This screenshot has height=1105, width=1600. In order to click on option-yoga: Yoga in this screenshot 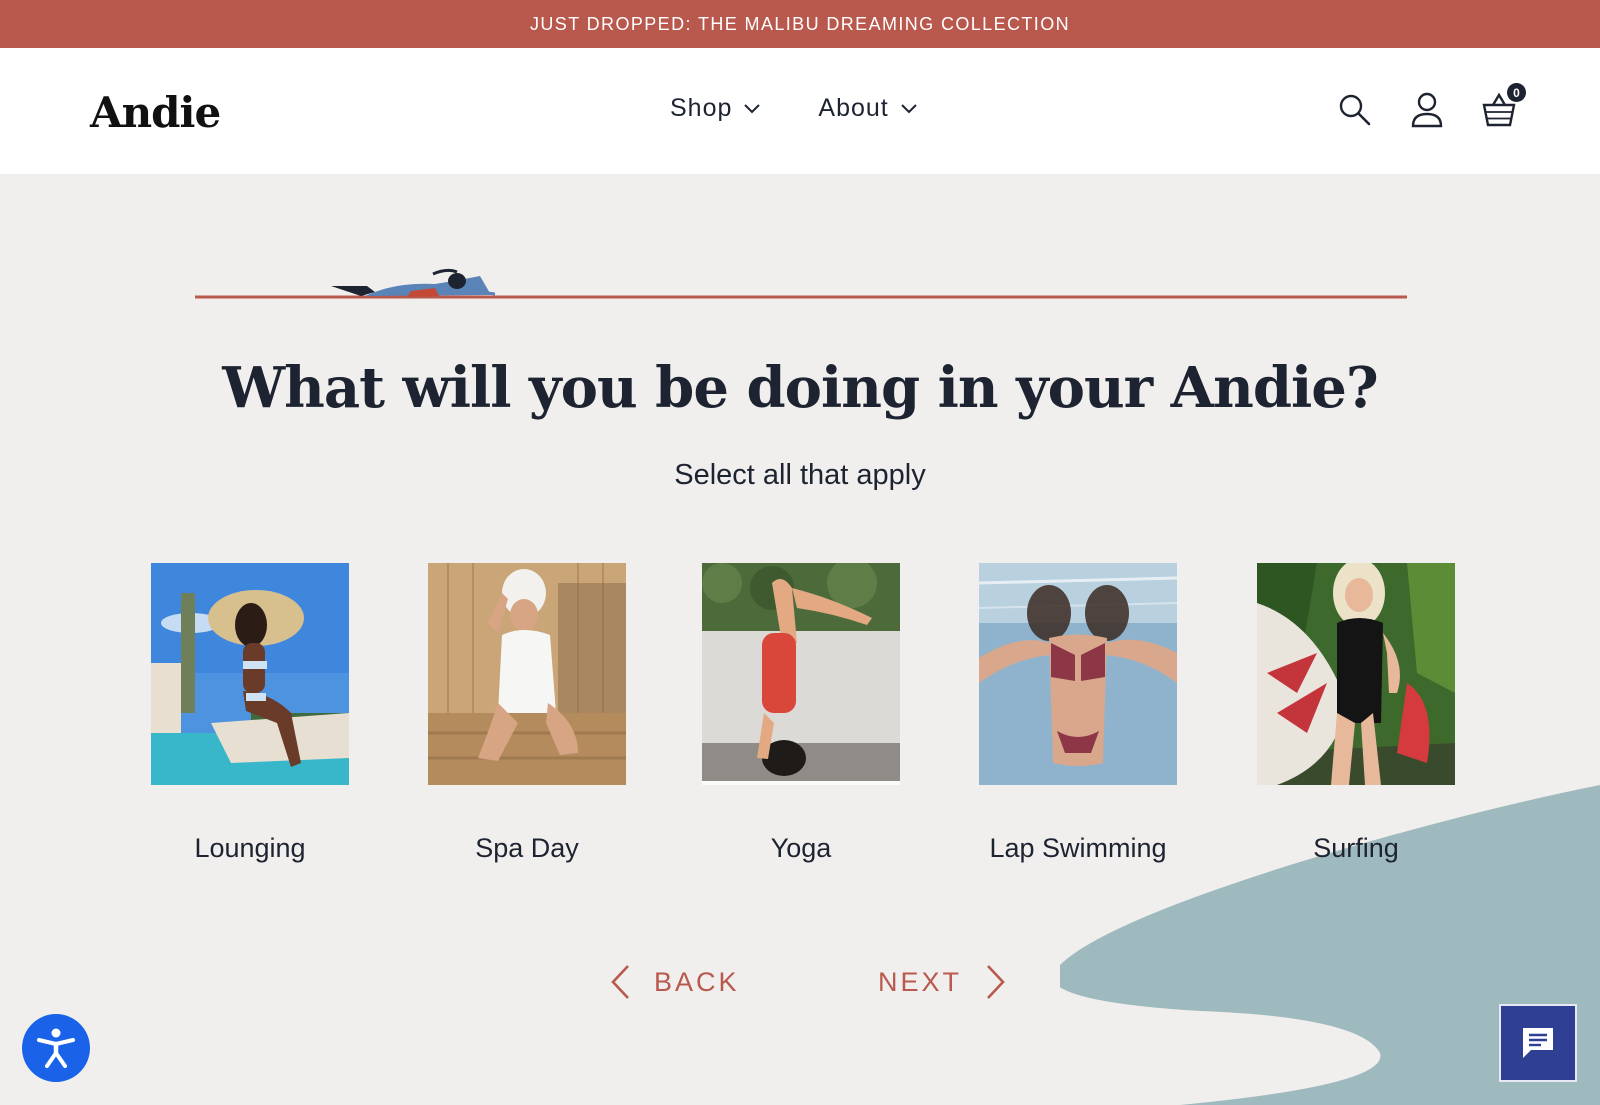, I will do `click(801, 710)`.